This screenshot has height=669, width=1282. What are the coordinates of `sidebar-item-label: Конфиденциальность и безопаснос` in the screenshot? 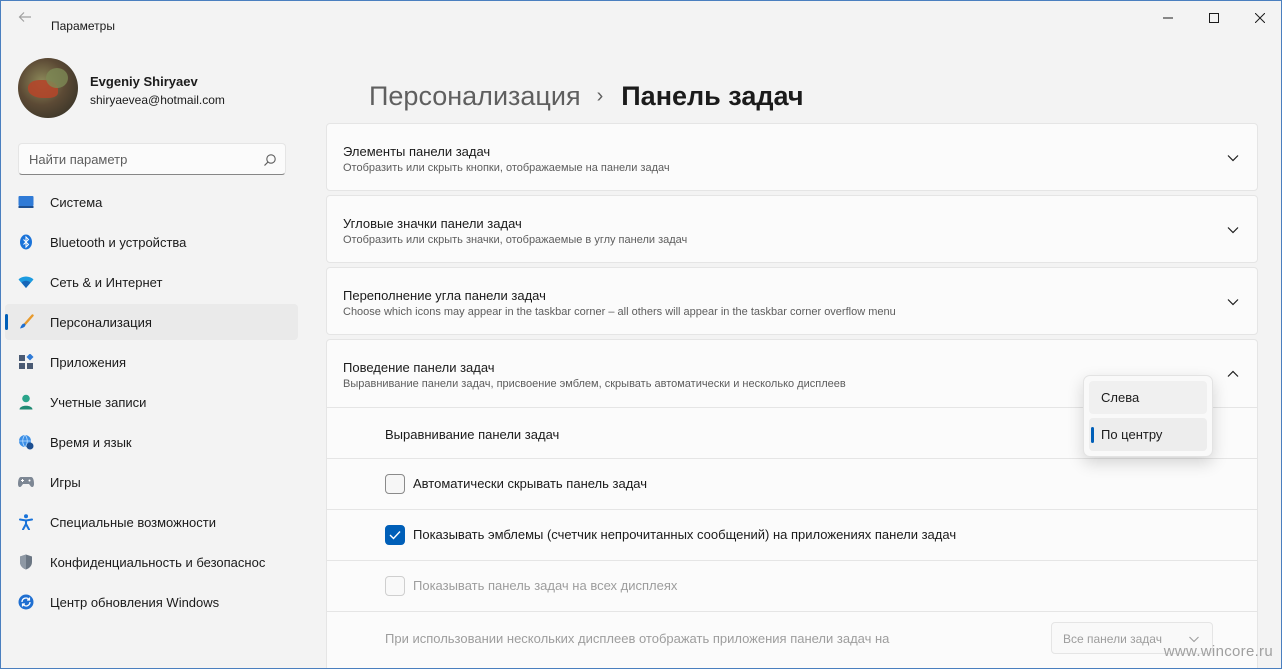 It's located at (158, 562).